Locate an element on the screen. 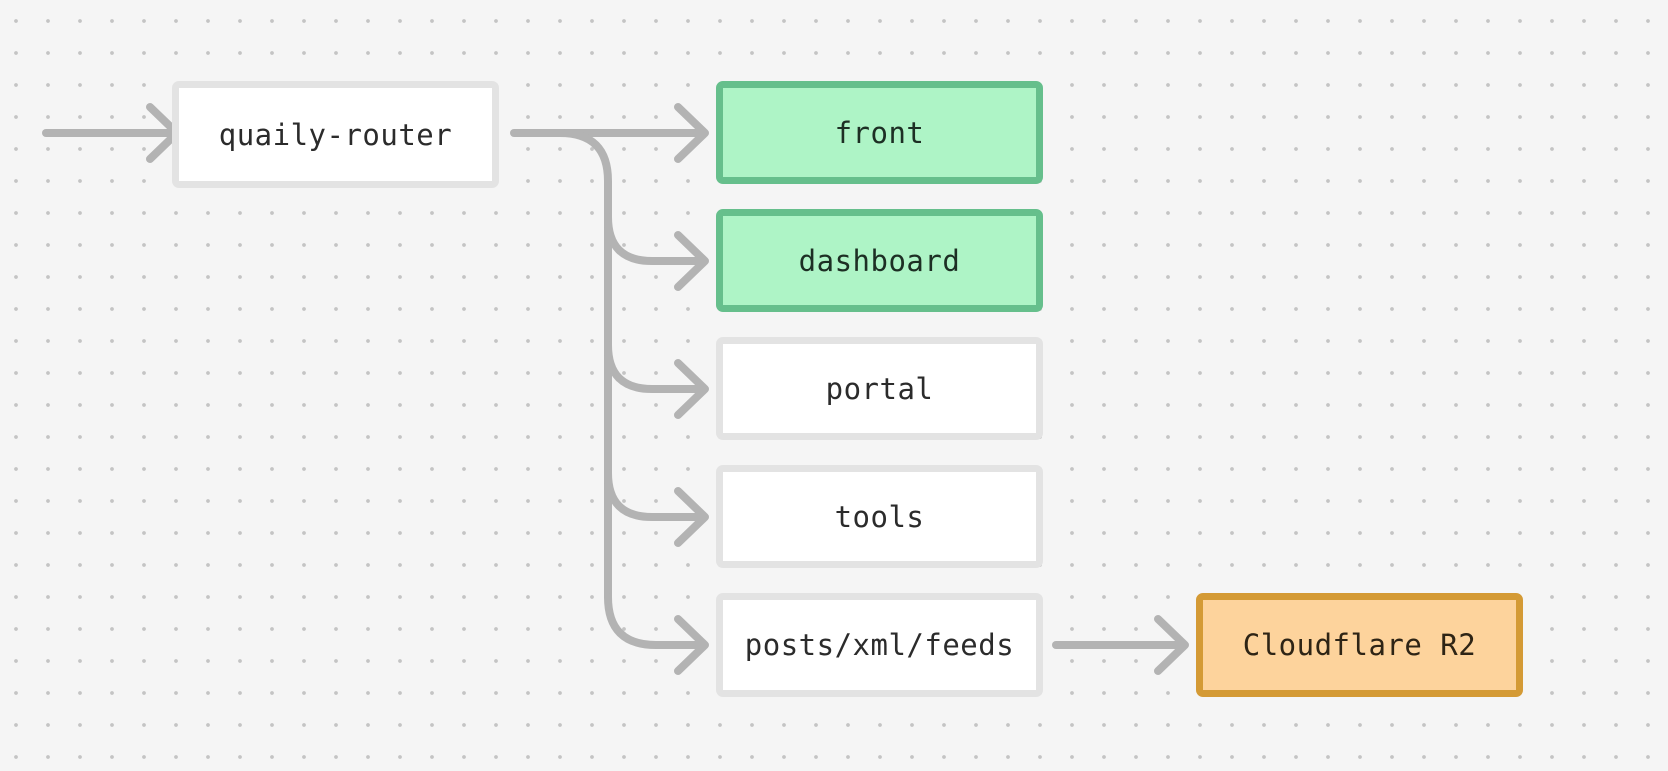 The width and height of the screenshot is (1668, 771). node-label: posts/xml/feeds is located at coordinates (879, 645).